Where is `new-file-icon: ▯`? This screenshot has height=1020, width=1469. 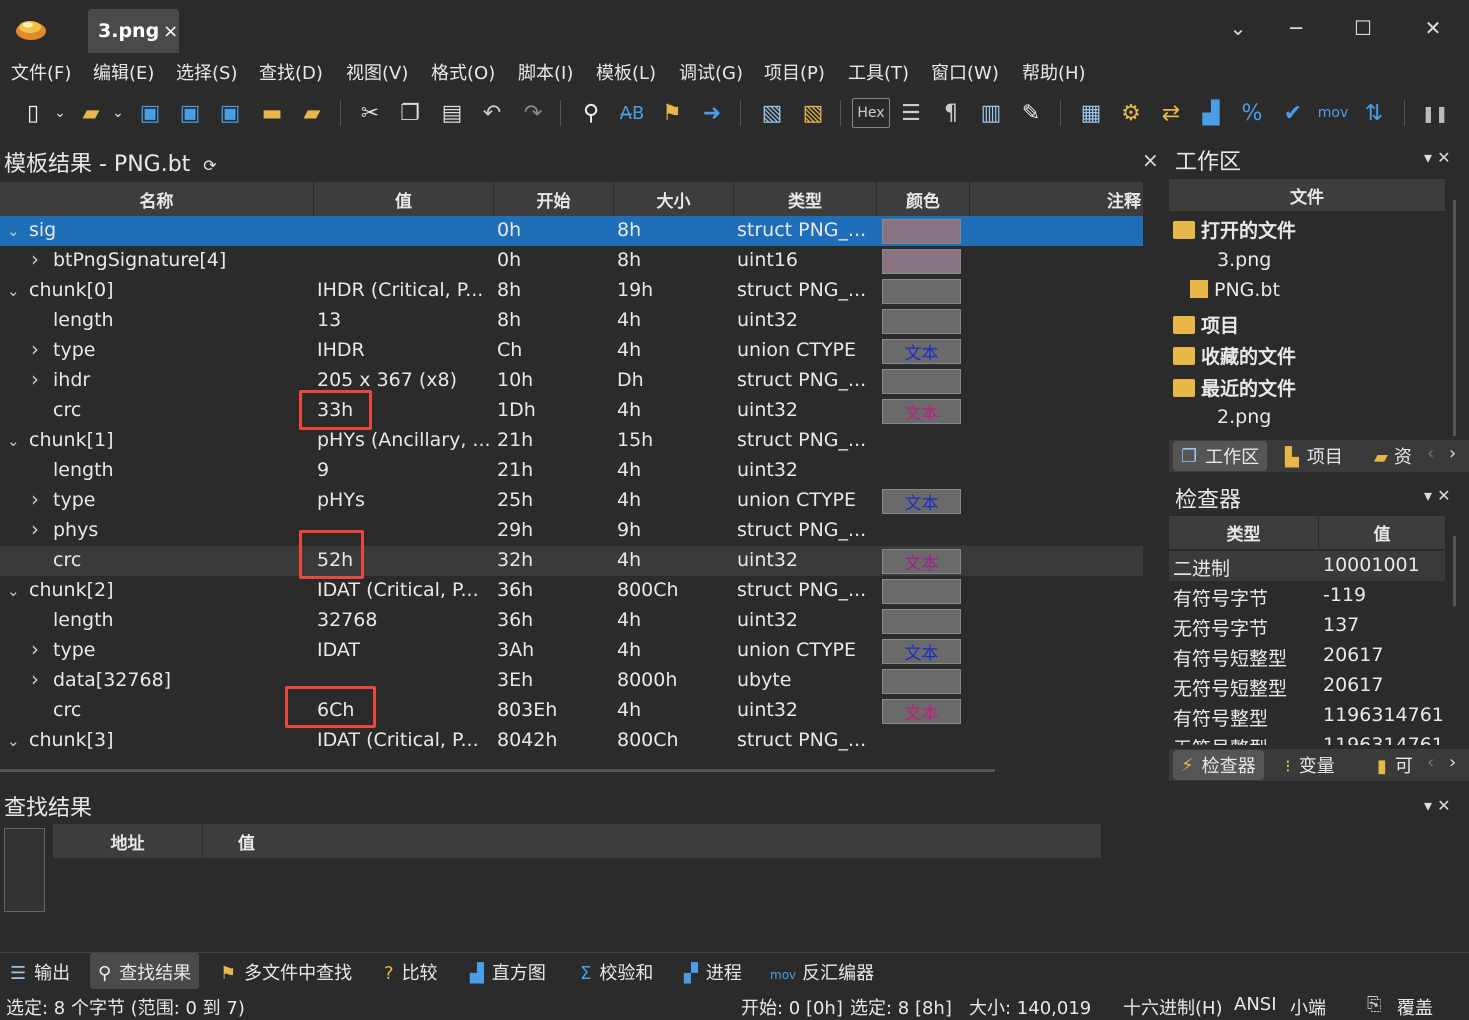 new-file-icon: ▯ is located at coordinates (33, 113).